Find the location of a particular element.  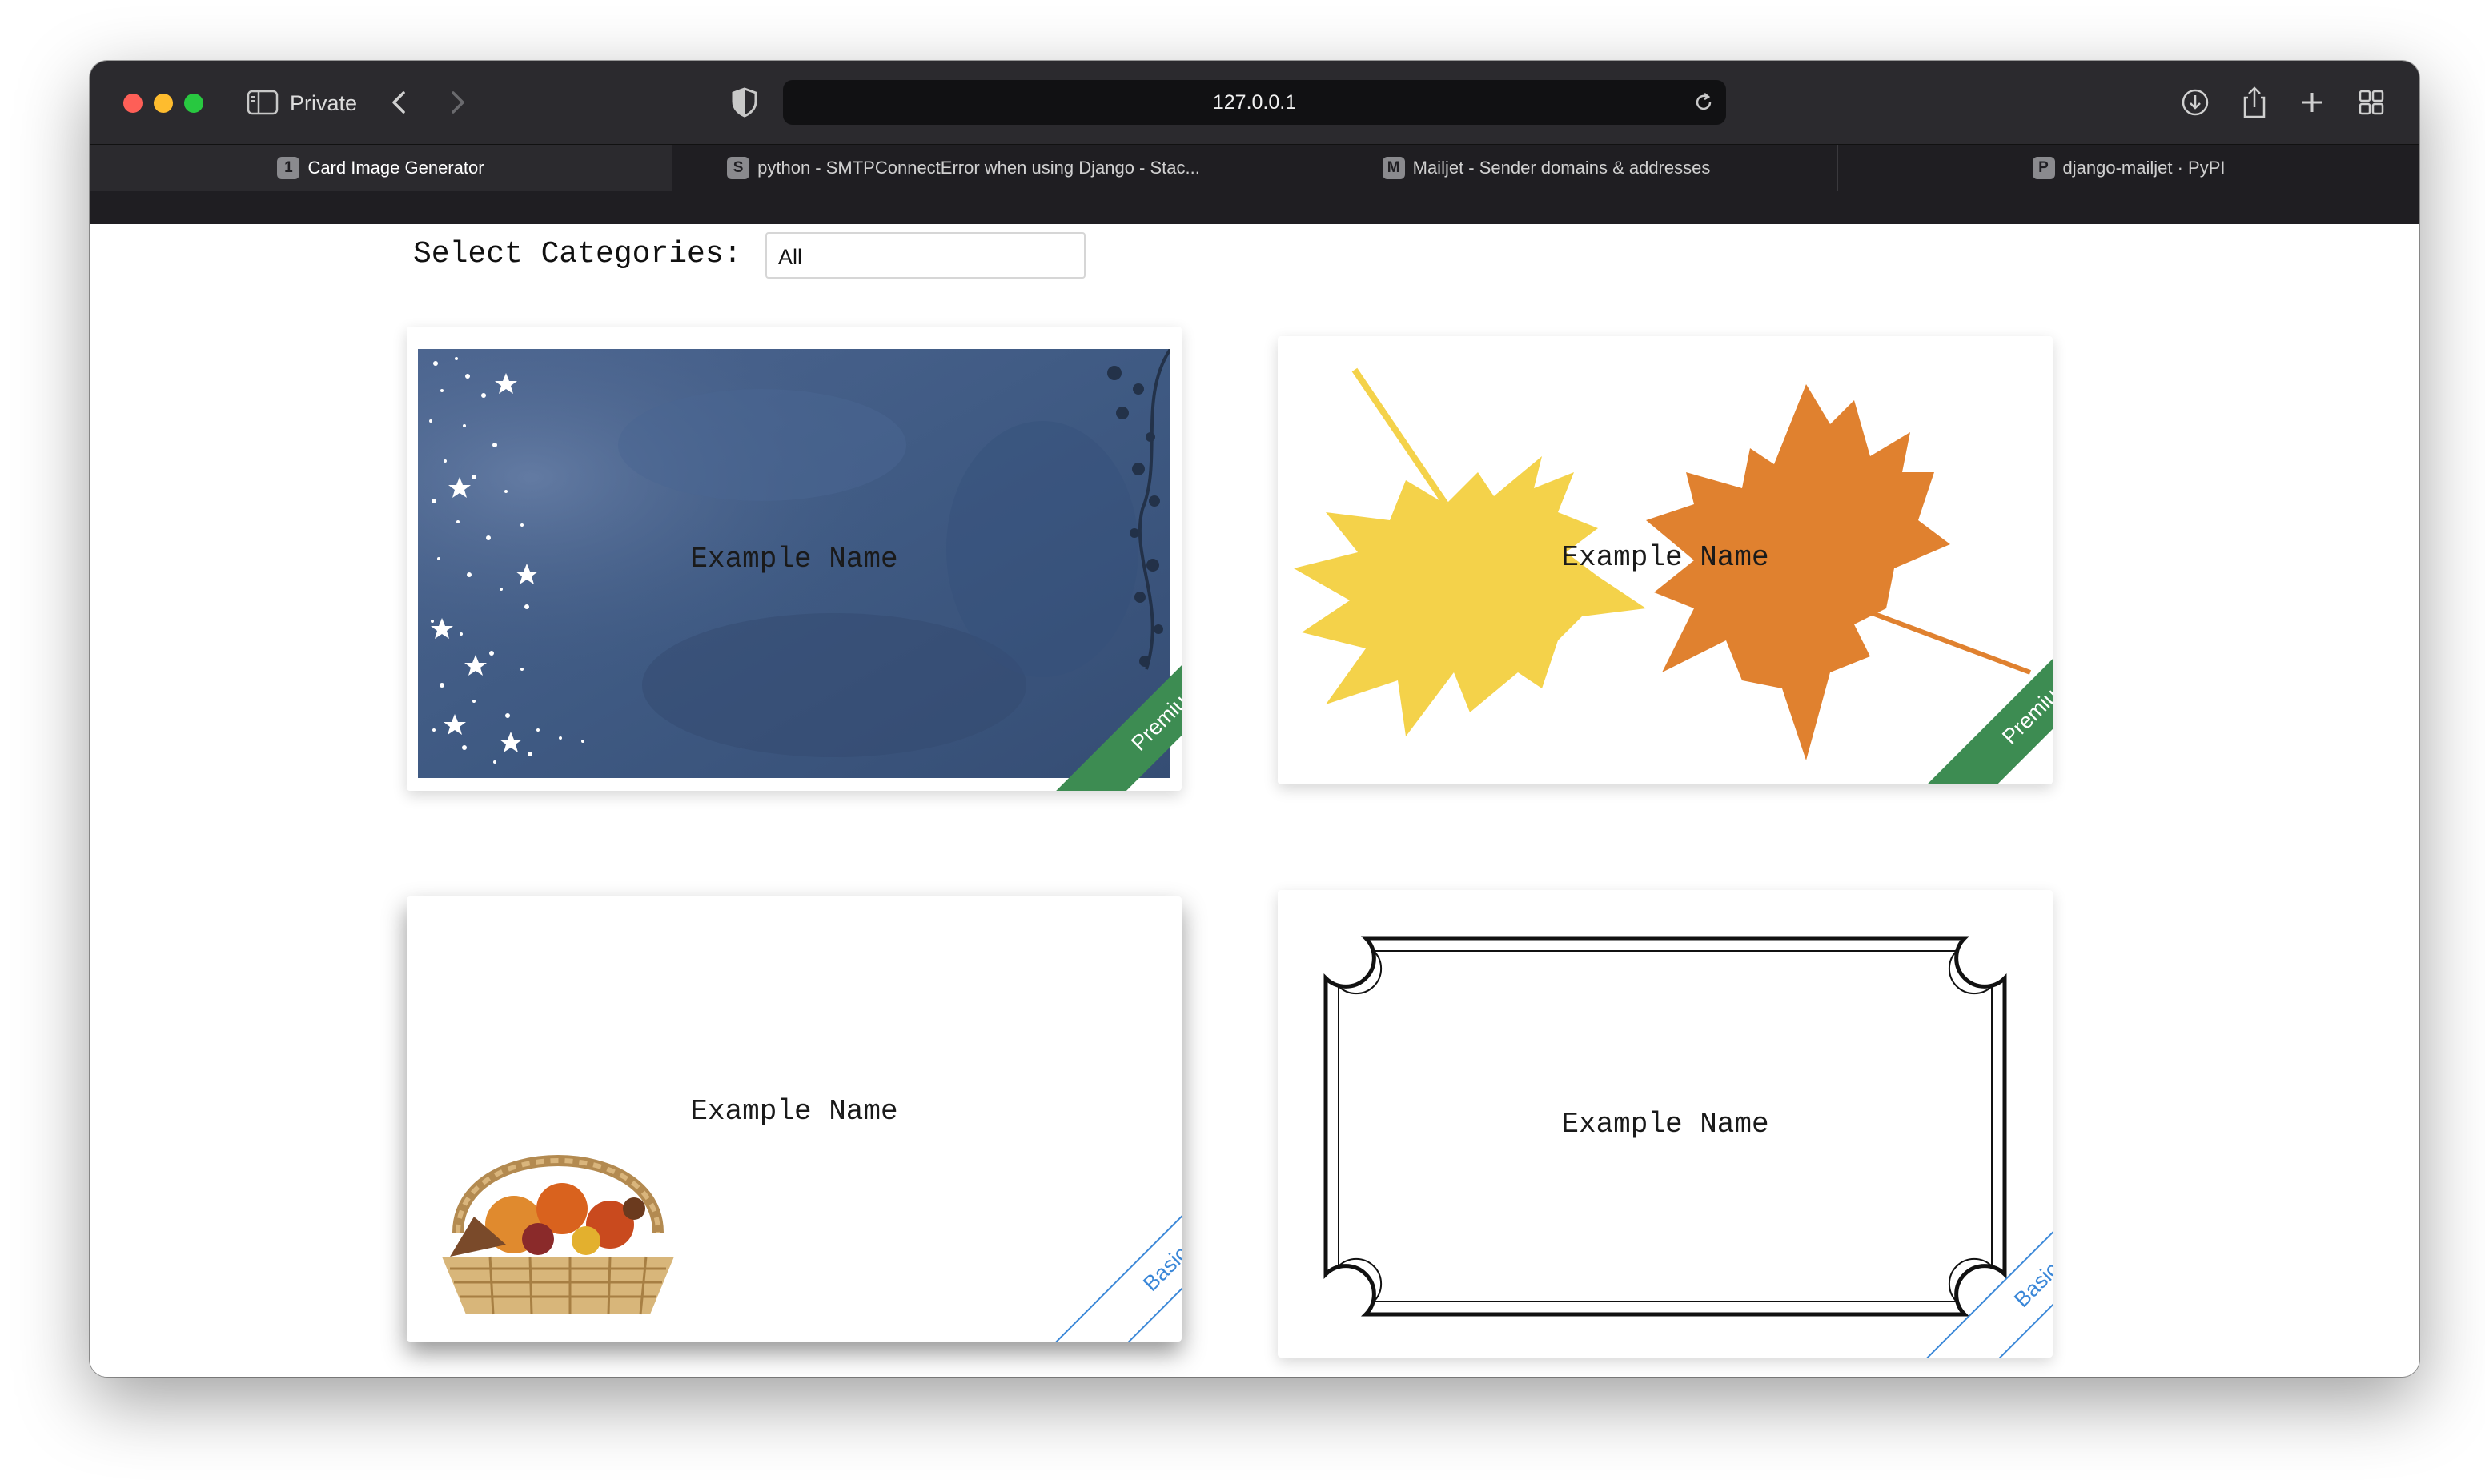

address-bar: 127.0.0.1 is located at coordinates (1254, 102).